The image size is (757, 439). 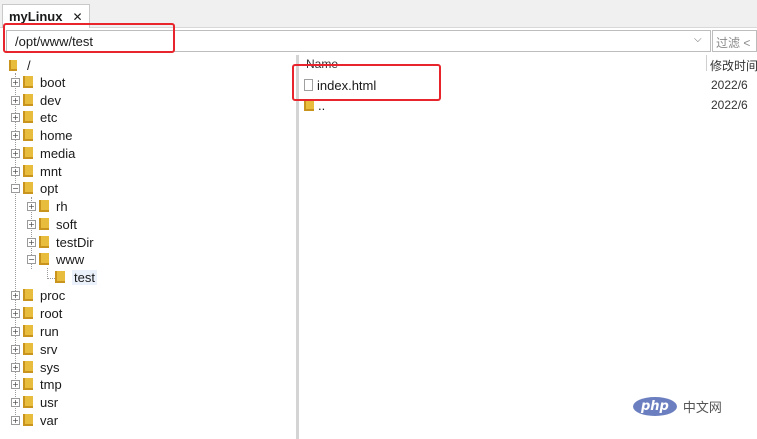 What do you see at coordinates (297, 247) in the screenshot?
I see `pane-splitter` at bounding box center [297, 247].